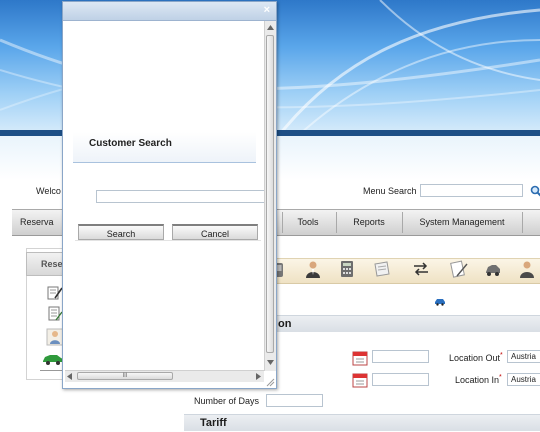  Describe the element at coordinates (405, 323) in the screenshot. I see `reservation-section-header: on` at that location.